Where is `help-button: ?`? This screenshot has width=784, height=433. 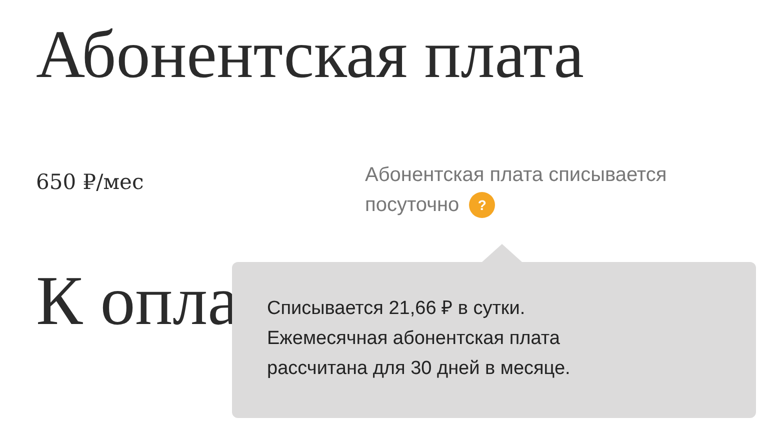
help-button: ? is located at coordinates (482, 205).